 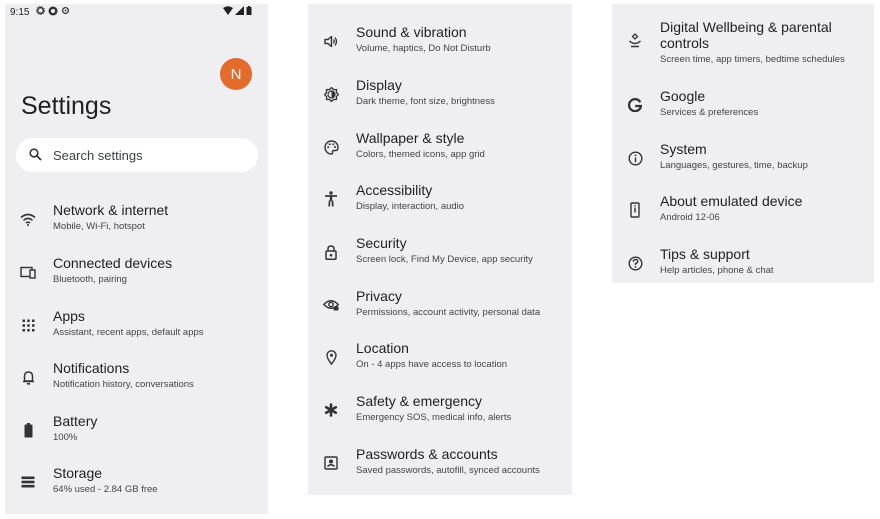 What do you see at coordinates (381, 243) in the screenshot?
I see `item-title: Security` at bounding box center [381, 243].